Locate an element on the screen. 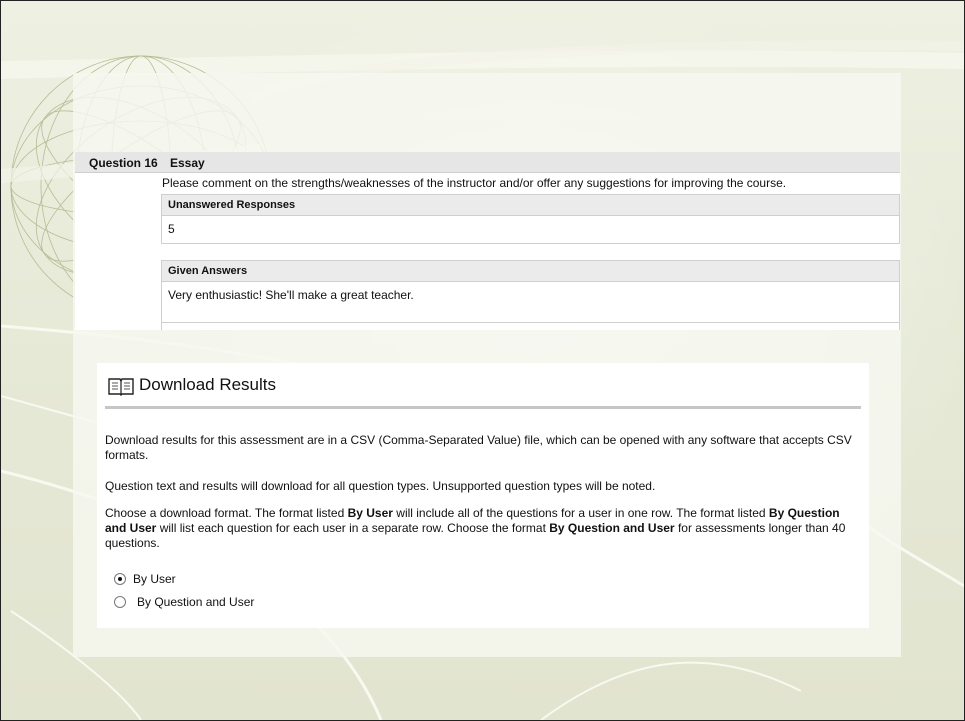 The image size is (965, 721). by-question-and-user-radio is located at coordinates (120, 602).